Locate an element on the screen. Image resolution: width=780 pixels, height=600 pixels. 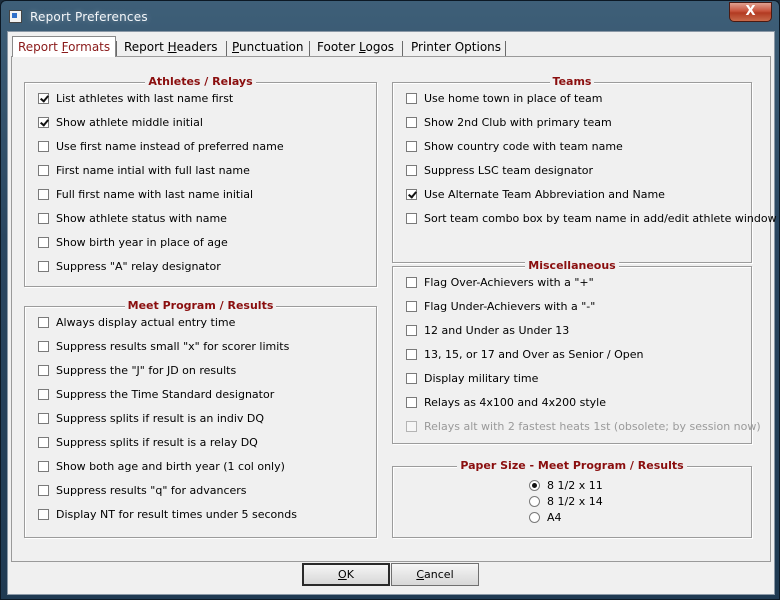
app-window-icon is located at coordinates (15, 16).